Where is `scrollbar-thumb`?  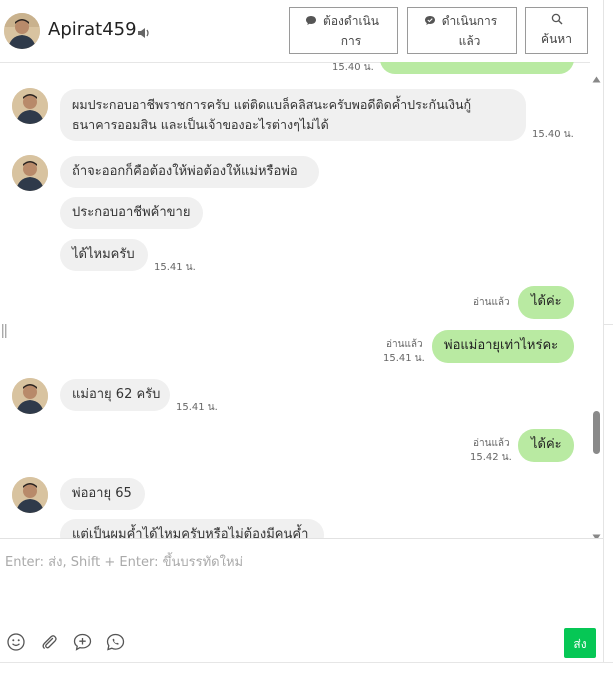 scrollbar-thumb is located at coordinates (596, 432).